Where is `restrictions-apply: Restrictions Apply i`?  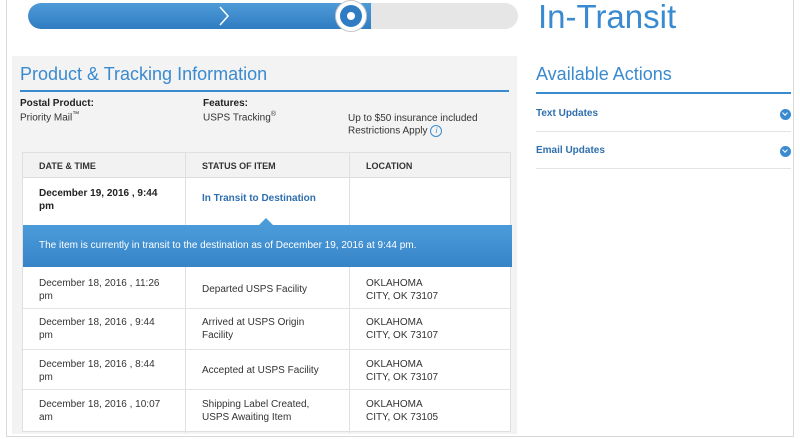
restrictions-apply: Restrictions Apply i is located at coordinates (395, 131).